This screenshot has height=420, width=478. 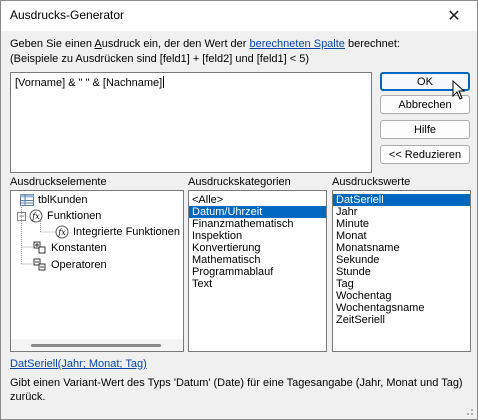 I want to click on list-item: Text, so click(x=257, y=284).